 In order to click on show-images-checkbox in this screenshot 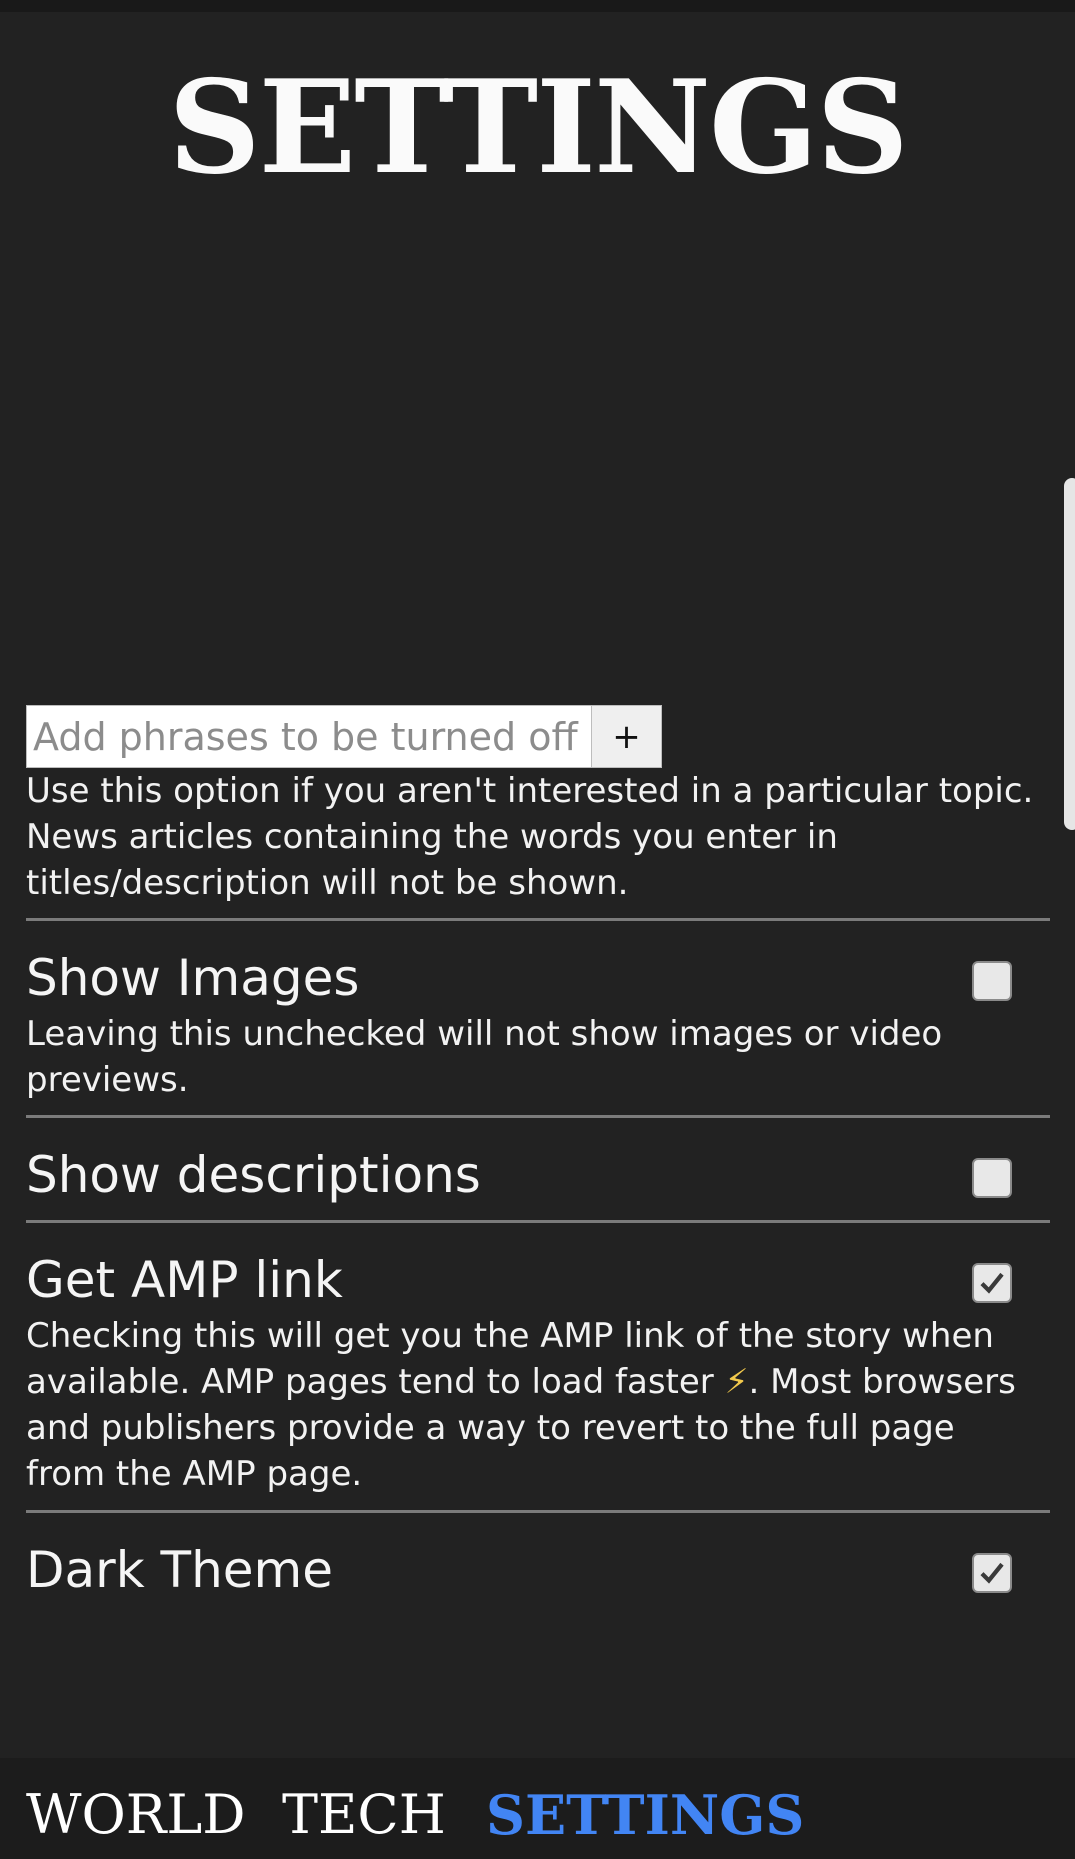, I will do `click(992, 981)`.